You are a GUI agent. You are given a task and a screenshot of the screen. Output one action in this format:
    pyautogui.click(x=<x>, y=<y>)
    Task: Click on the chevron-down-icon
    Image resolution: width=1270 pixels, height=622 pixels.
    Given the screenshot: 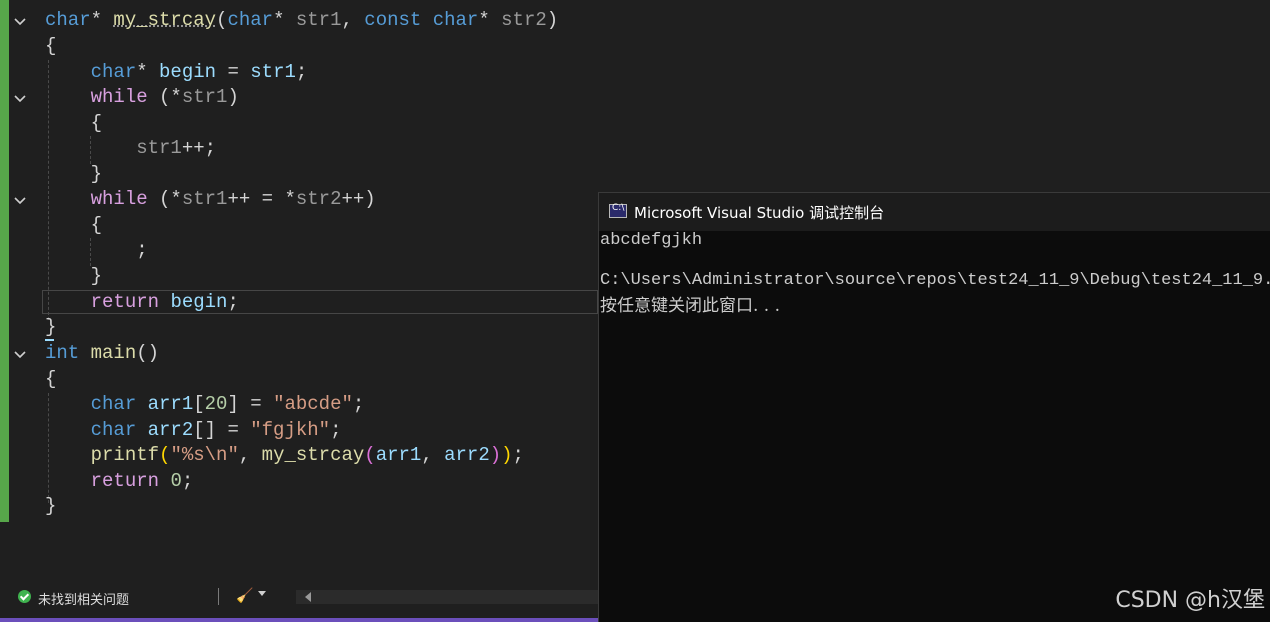 What is the action you would take?
    pyautogui.click(x=262, y=593)
    